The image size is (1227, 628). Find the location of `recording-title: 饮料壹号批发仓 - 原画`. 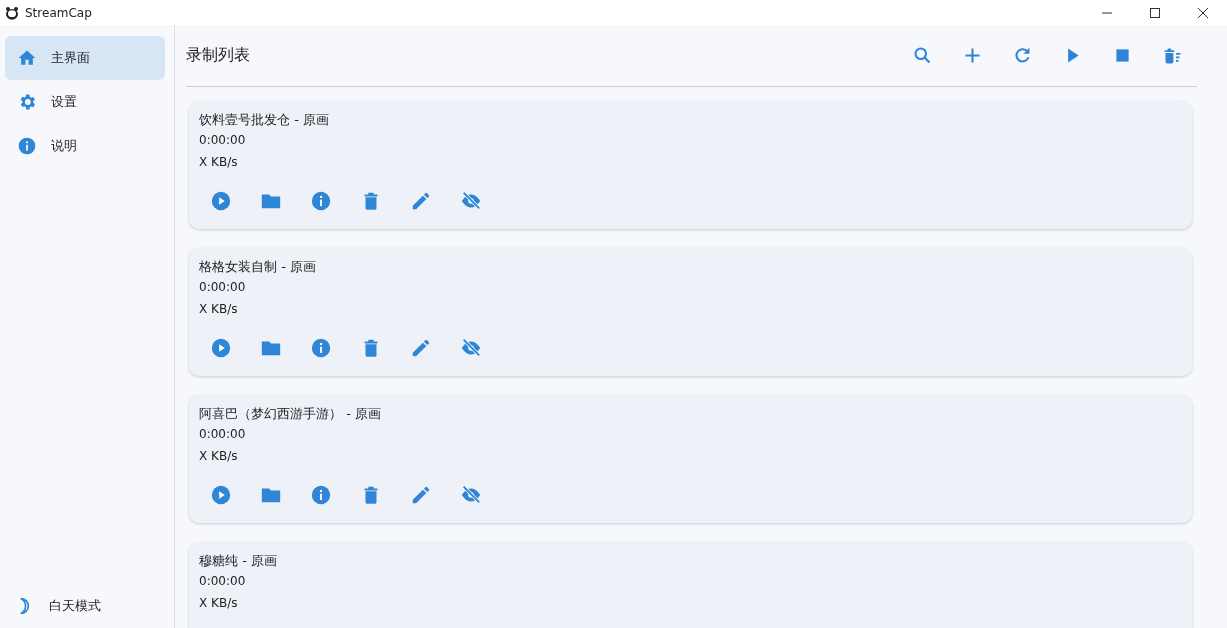

recording-title: 饮料壹号批发仓 - 原画 is located at coordinates (264, 120).